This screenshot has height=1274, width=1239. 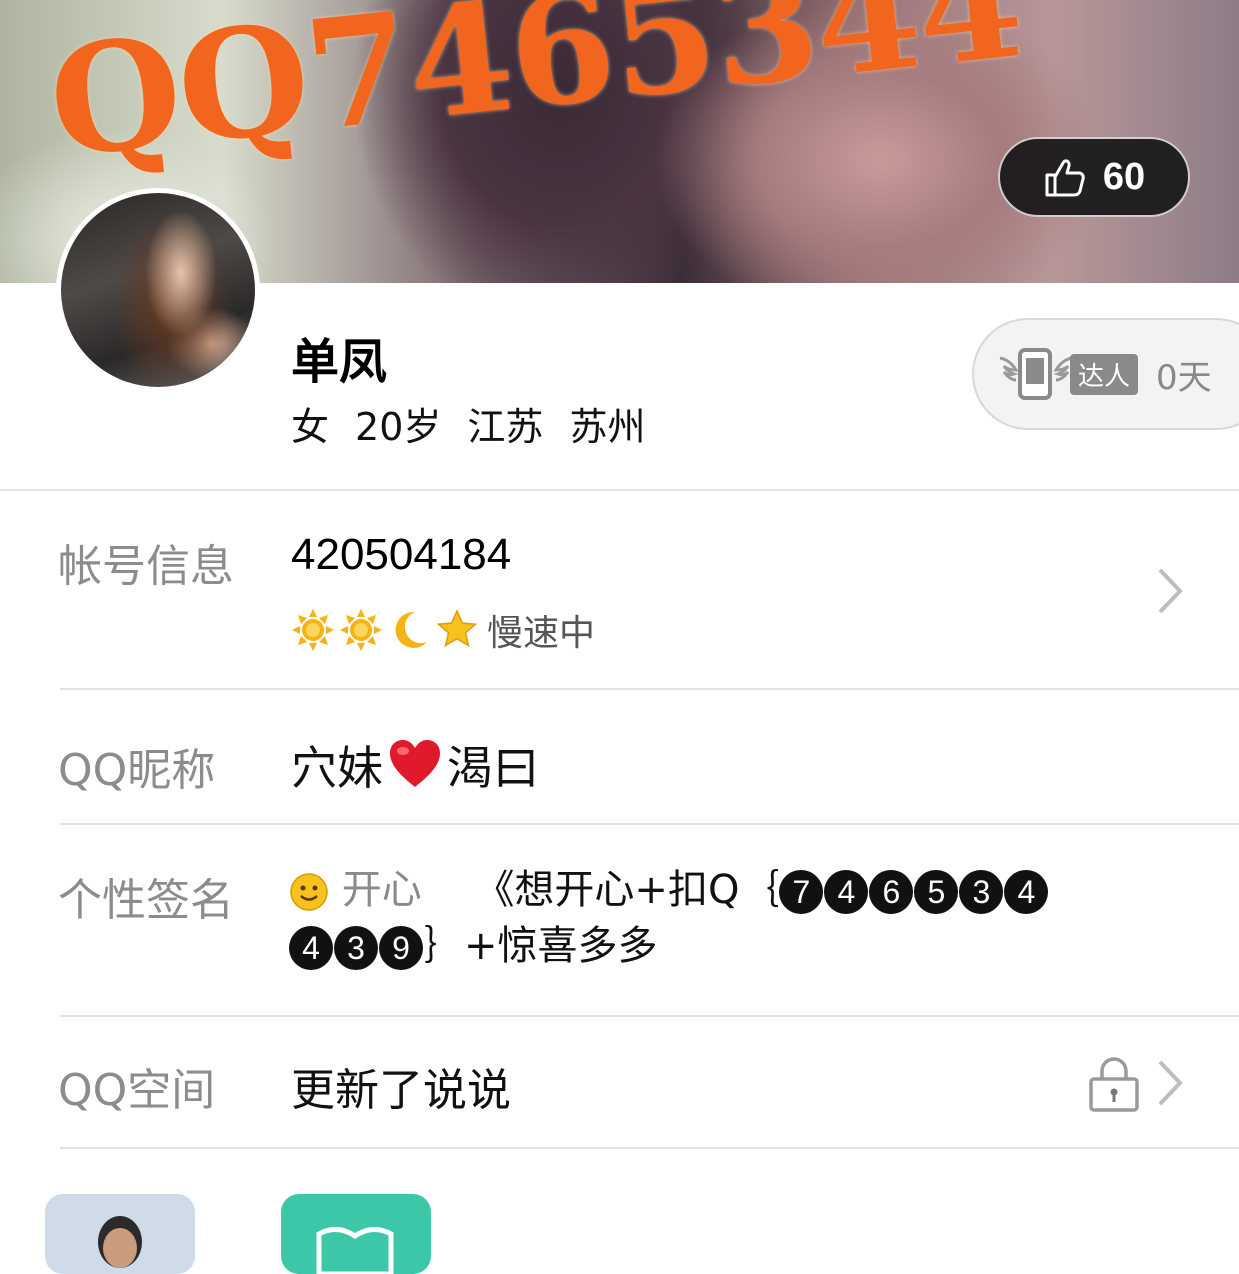 What do you see at coordinates (1124, 176) in the screenshot?
I see `like-count: 60` at bounding box center [1124, 176].